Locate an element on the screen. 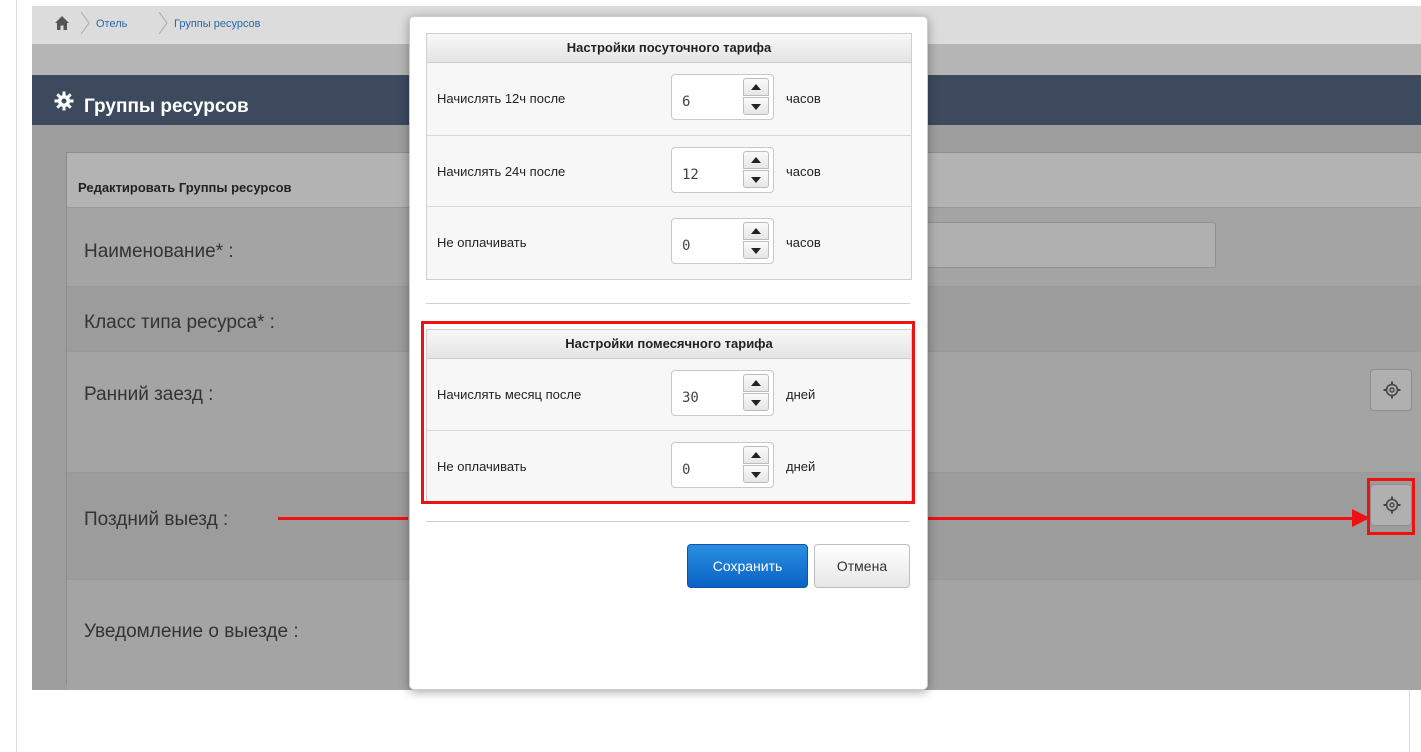 Image resolution: width=1421 pixels, height=752 pixels. daily-row: Начислять 24ч после 12 часов is located at coordinates (669, 171).